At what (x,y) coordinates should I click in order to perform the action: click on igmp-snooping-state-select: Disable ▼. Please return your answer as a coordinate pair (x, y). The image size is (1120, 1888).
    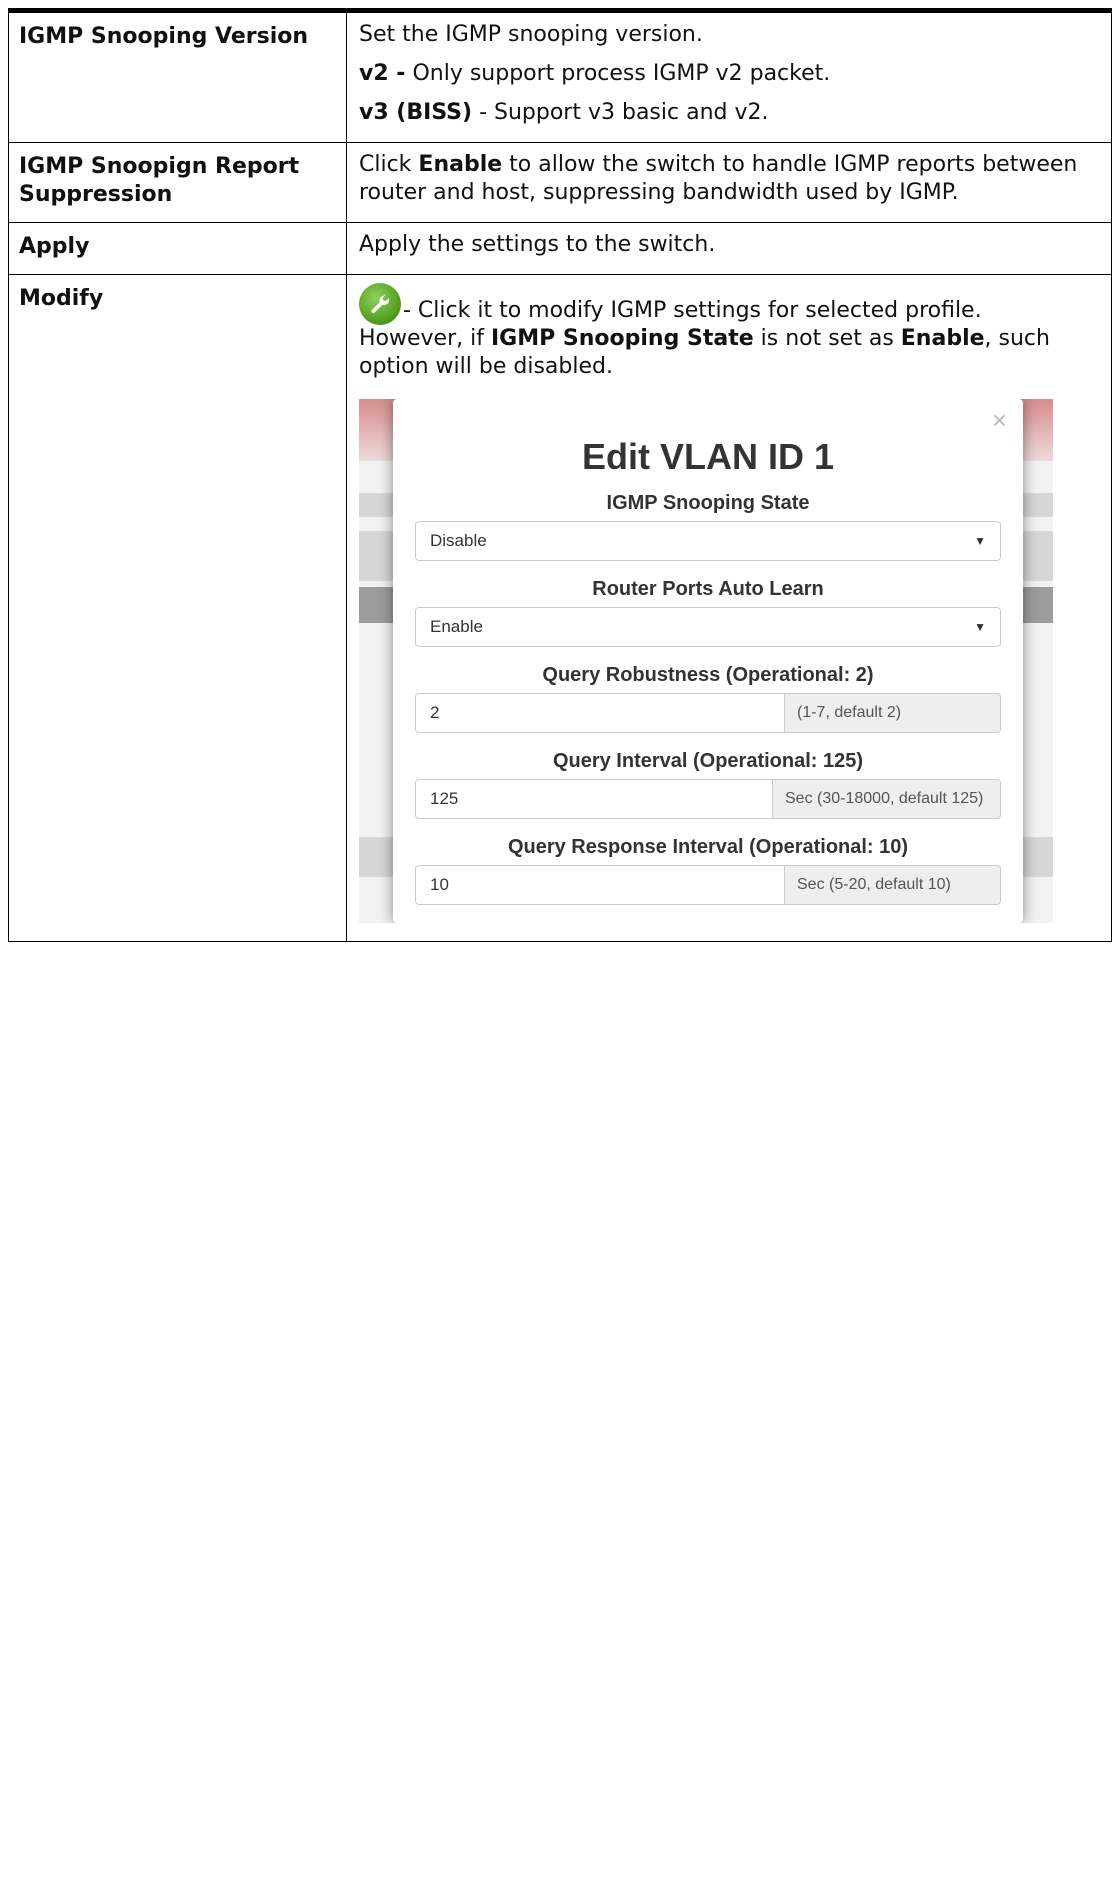
    Looking at the image, I should click on (708, 541).